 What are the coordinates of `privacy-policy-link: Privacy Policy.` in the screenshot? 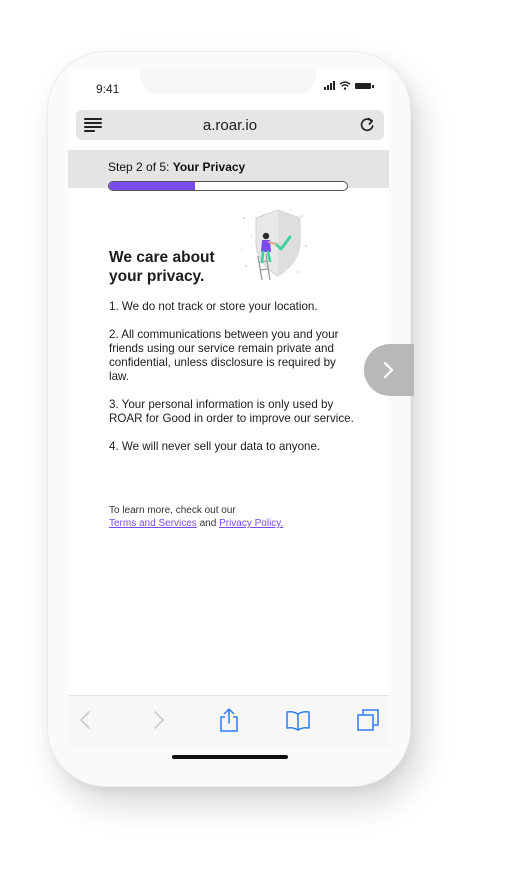 It's located at (251, 523).